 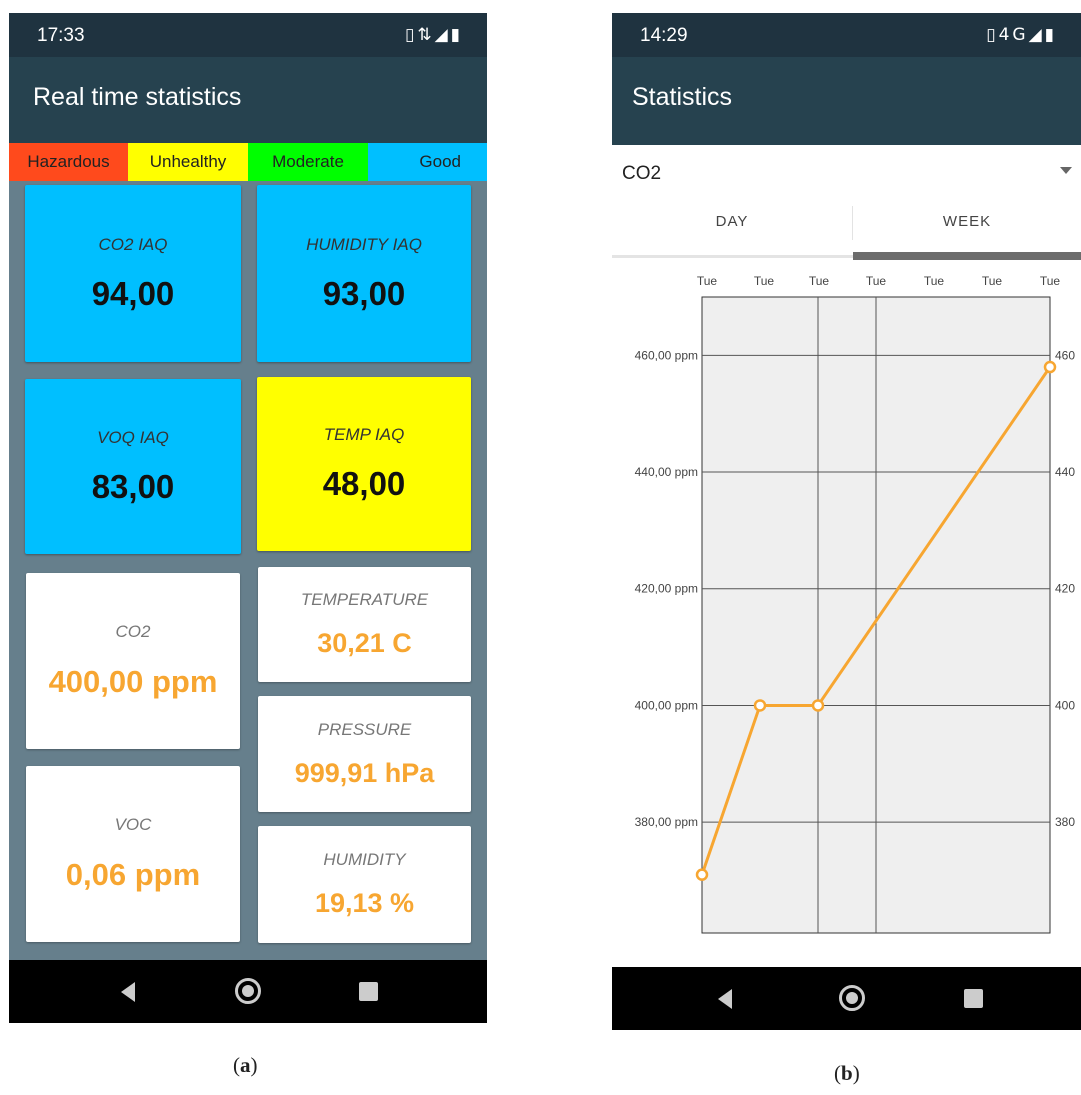 I want to click on humidity-iaq-card: HUMIDITY IAQ 93,00, so click(x=364, y=273).